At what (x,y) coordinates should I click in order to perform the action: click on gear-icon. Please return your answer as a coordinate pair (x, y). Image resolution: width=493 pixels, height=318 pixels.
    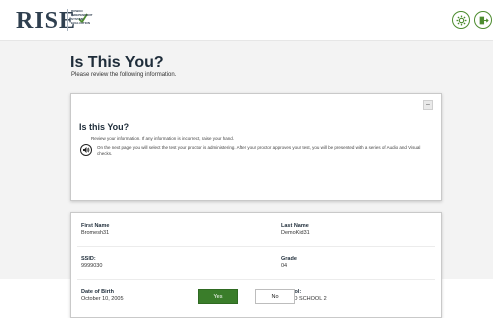
    Looking at the image, I should click on (461, 20).